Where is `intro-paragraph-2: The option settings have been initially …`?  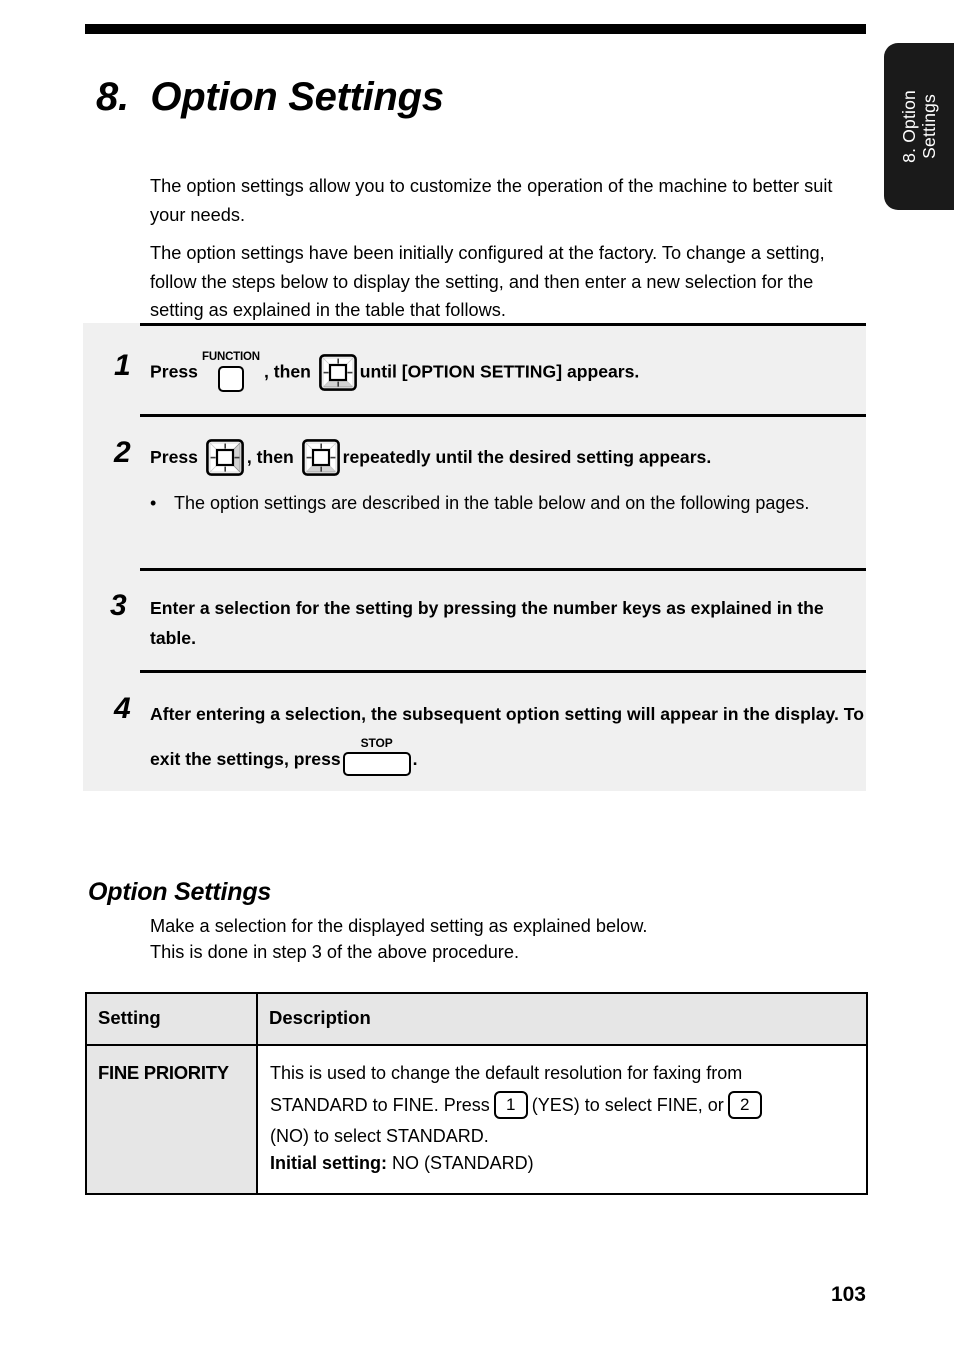
intro-paragraph-2: The option settings have been initially … is located at coordinates (487, 282).